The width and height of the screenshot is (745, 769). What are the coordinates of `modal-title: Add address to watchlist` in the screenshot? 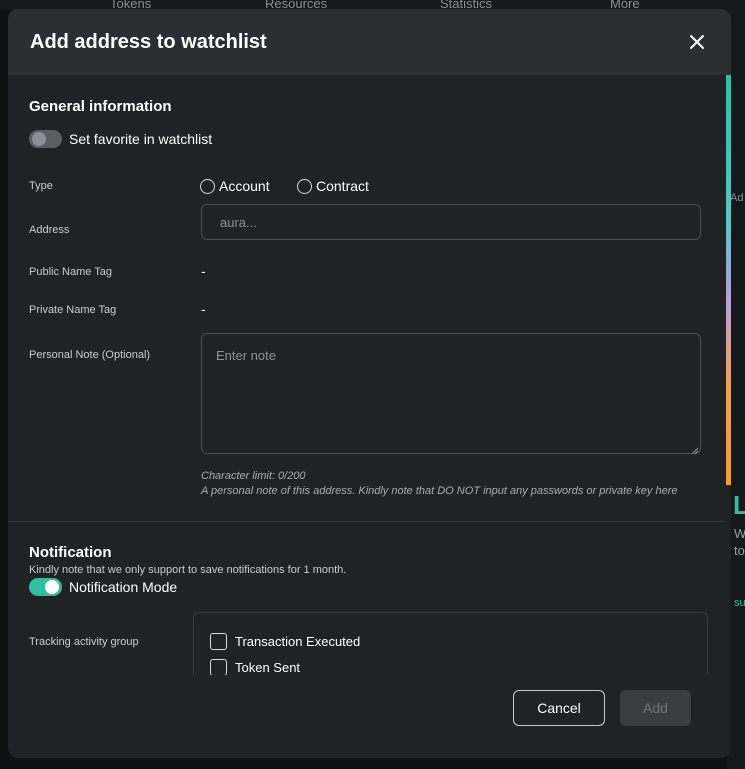 It's located at (148, 41).